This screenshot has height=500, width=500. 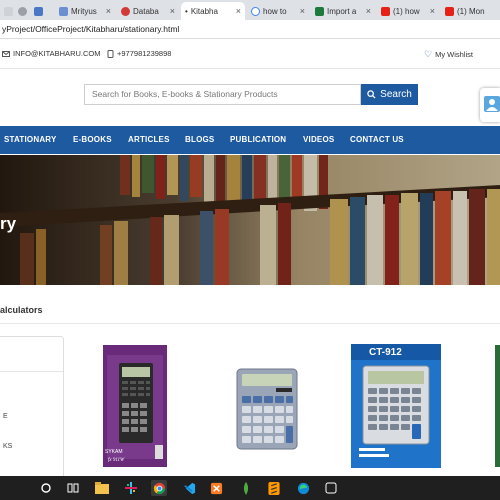 I want to click on phone-icon, so click(x=110, y=53).